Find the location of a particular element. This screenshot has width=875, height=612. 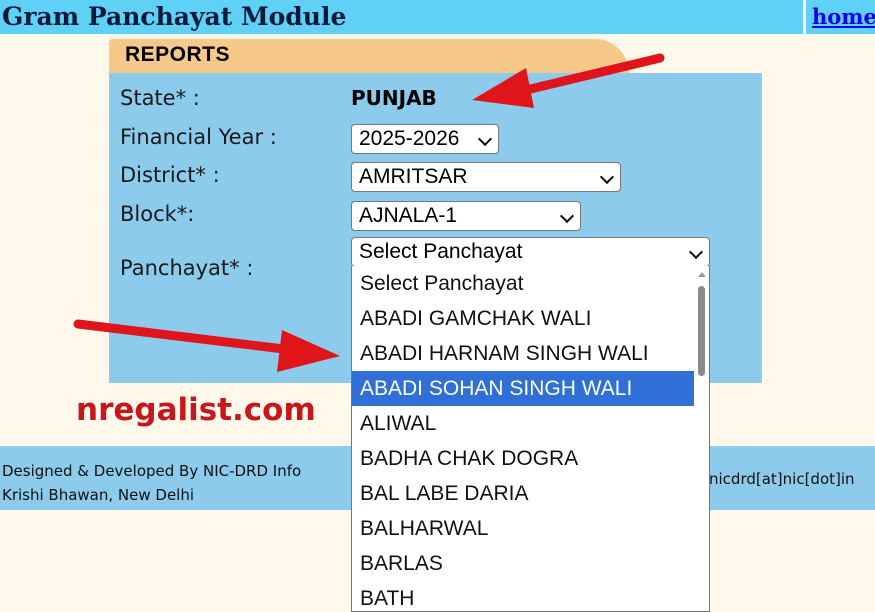

scrollbar-thumb is located at coordinates (701, 331).